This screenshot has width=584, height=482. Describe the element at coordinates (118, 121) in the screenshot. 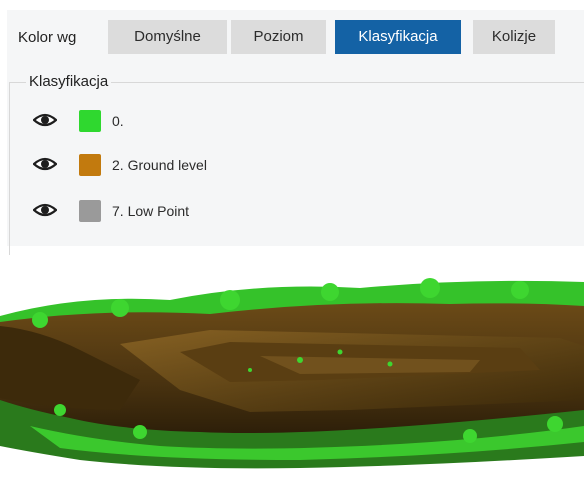

I see `class-label: 0.` at that location.